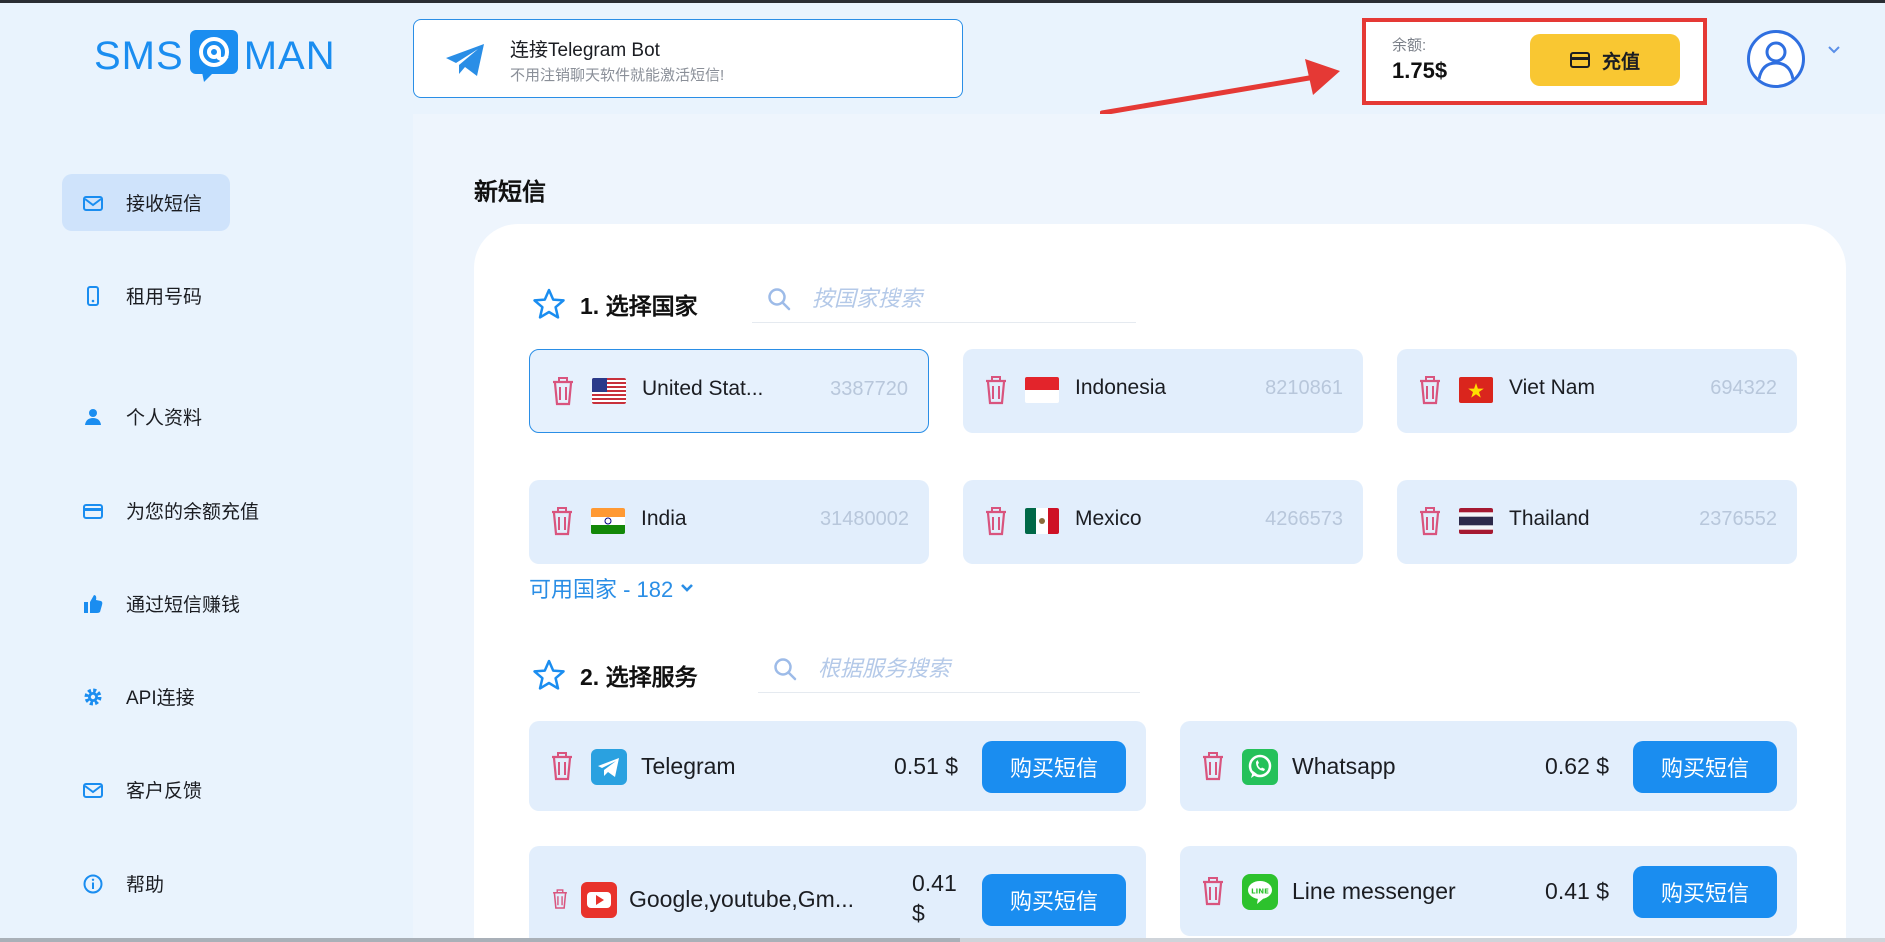  What do you see at coordinates (1552, 387) in the screenshot?
I see `country-name: Viet Nam` at bounding box center [1552, 387].